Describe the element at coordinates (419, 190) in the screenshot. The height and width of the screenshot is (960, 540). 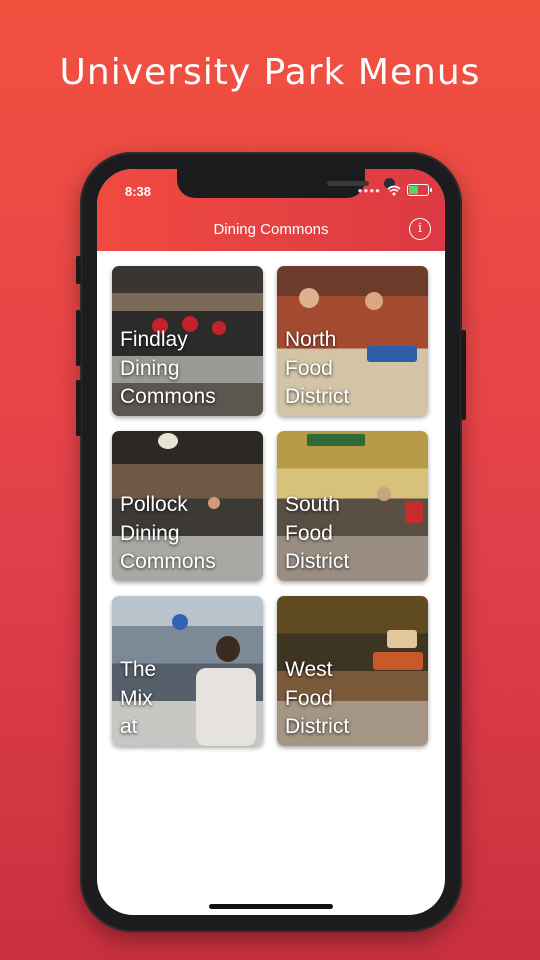
I see `battery-charging-icon` at that location.